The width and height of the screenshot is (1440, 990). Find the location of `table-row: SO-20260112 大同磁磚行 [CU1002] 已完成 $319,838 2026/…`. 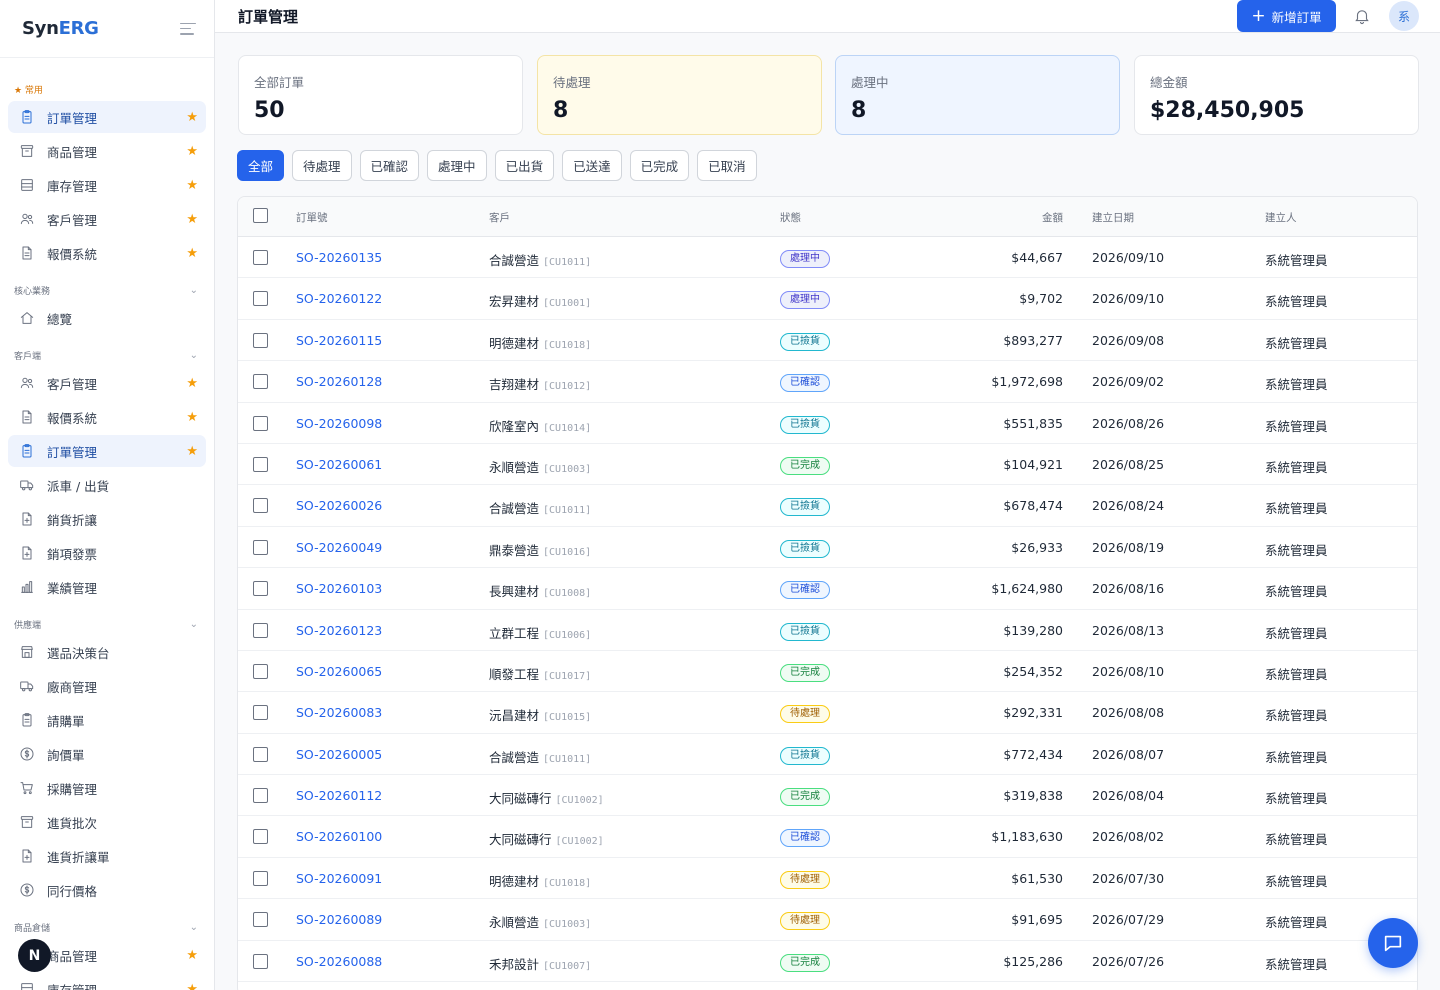

table-row: SO-20260112 大同磁磚行 [CU1002] 已完成 $319,838 2026/… is located at coordinates (827, 796).